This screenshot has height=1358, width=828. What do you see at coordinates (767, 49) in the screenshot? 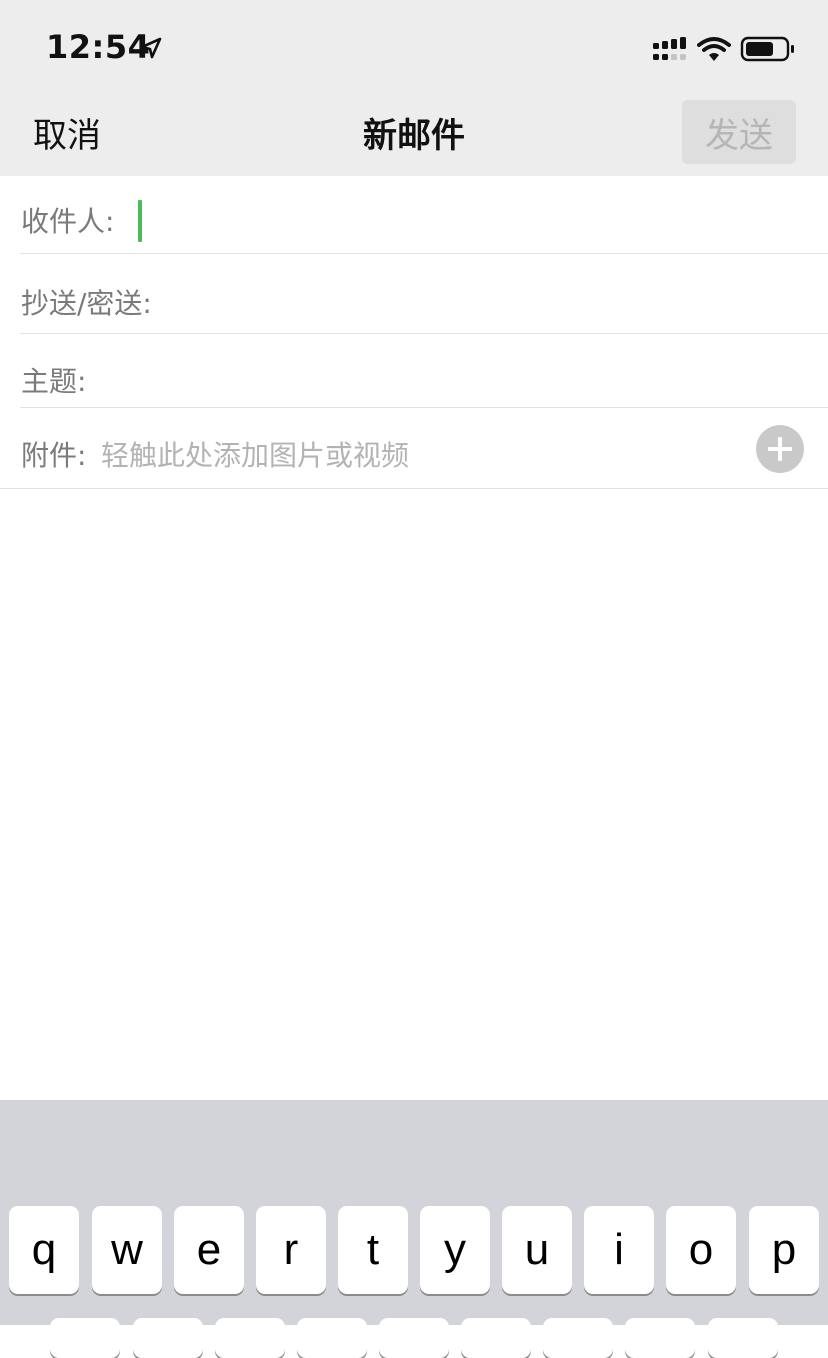
I see `battery-icon` at bounding box center [767, 49].